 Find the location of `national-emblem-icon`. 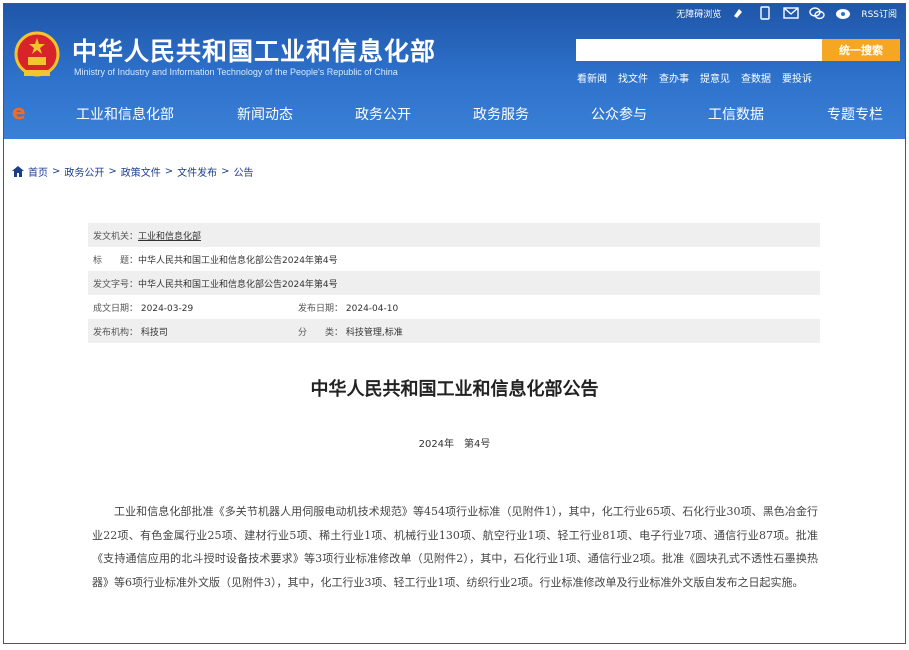

national-emblem-icon is located at coordinates (37, 54).